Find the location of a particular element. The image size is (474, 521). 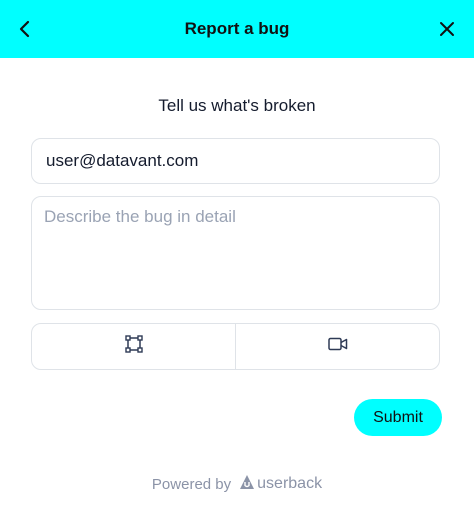

page-title: Report a bug is located at coordinates (237, 28).